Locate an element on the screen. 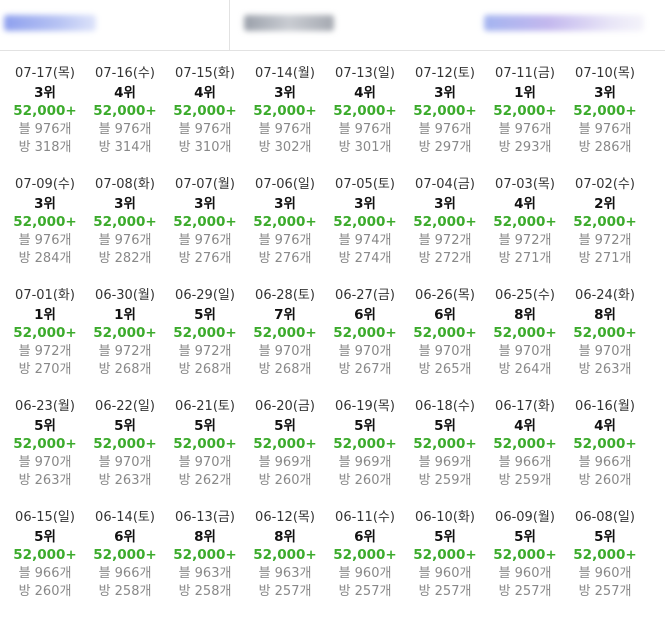 This screenshot has height=620, width=665. blurred-link is located at coordinates (564, 23).